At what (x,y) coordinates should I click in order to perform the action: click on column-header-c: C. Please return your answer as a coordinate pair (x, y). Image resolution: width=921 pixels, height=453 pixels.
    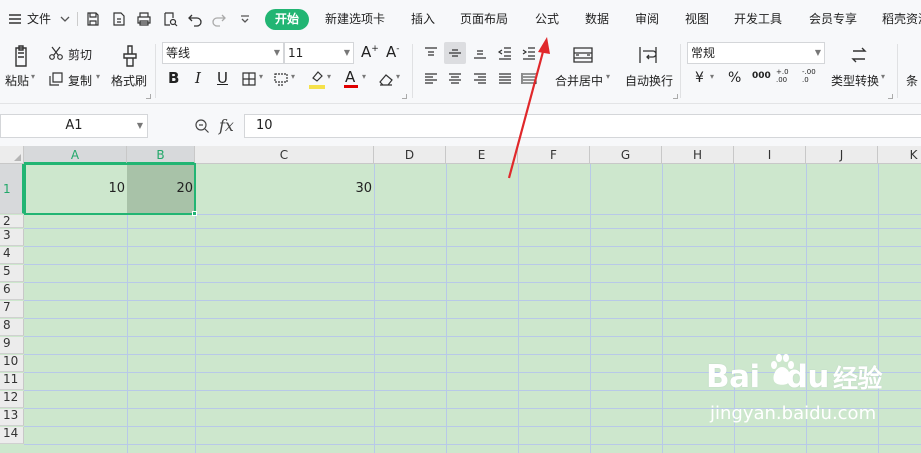
    Looking at the image, I should click on (284, 155).